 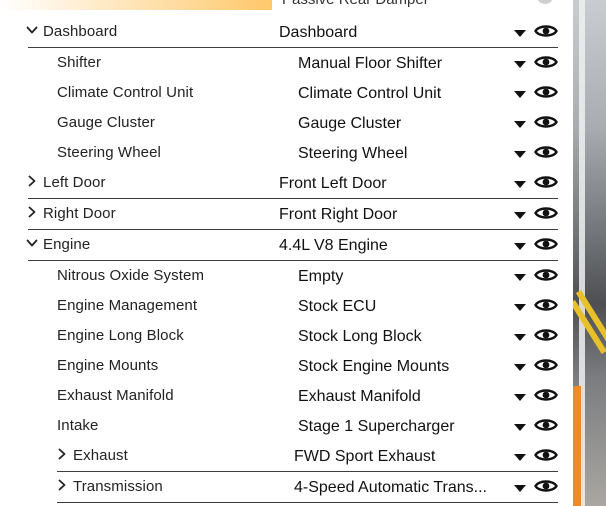 What do you see at coordinates (79, 62) in the screenshot?
I see `part-slot-label: Shifter` at bounding box center [79, 62].